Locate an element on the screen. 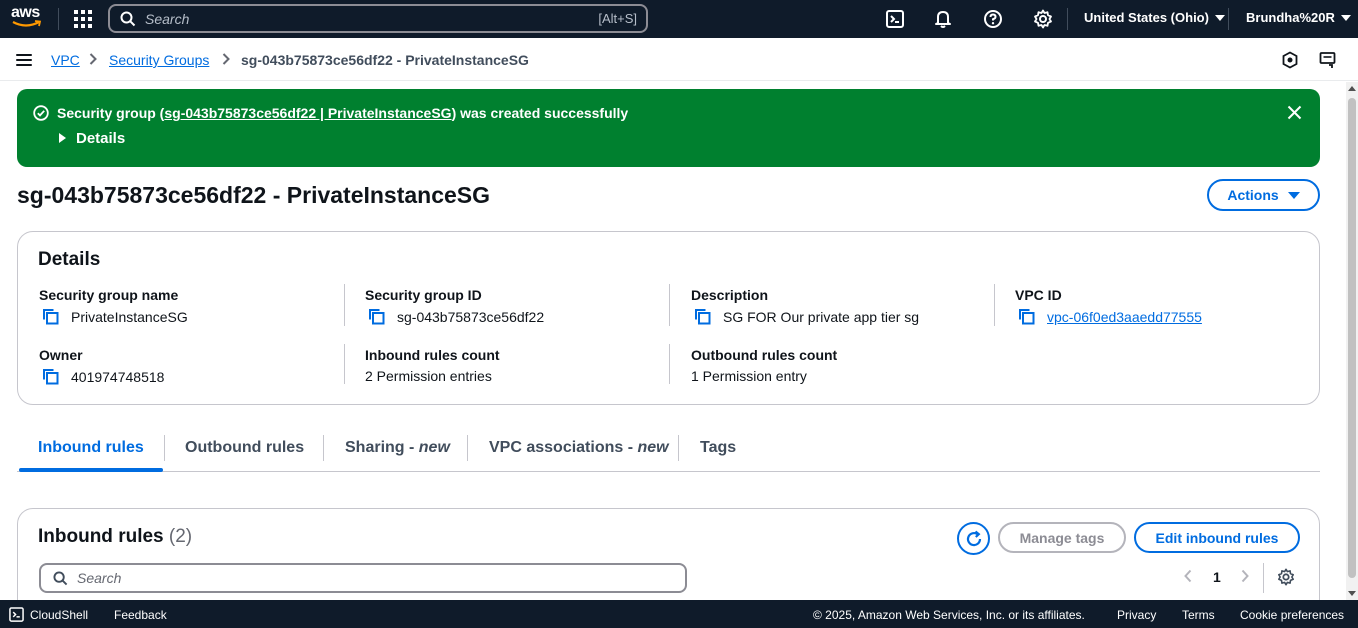 The height and width of the screenshot is (628, 1358). field-value: 1 Permission entry is located at coordinates (749, 376).